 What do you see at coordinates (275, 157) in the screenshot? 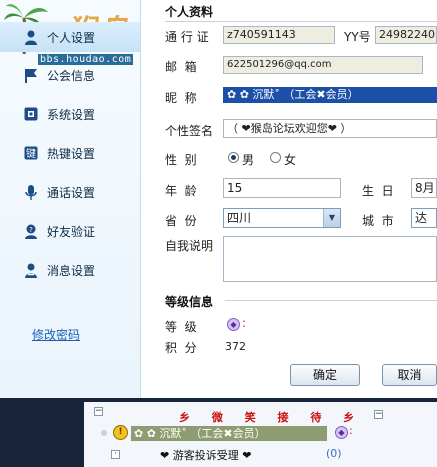
I see `gender-female-radio` at bounding box center [275, 157].